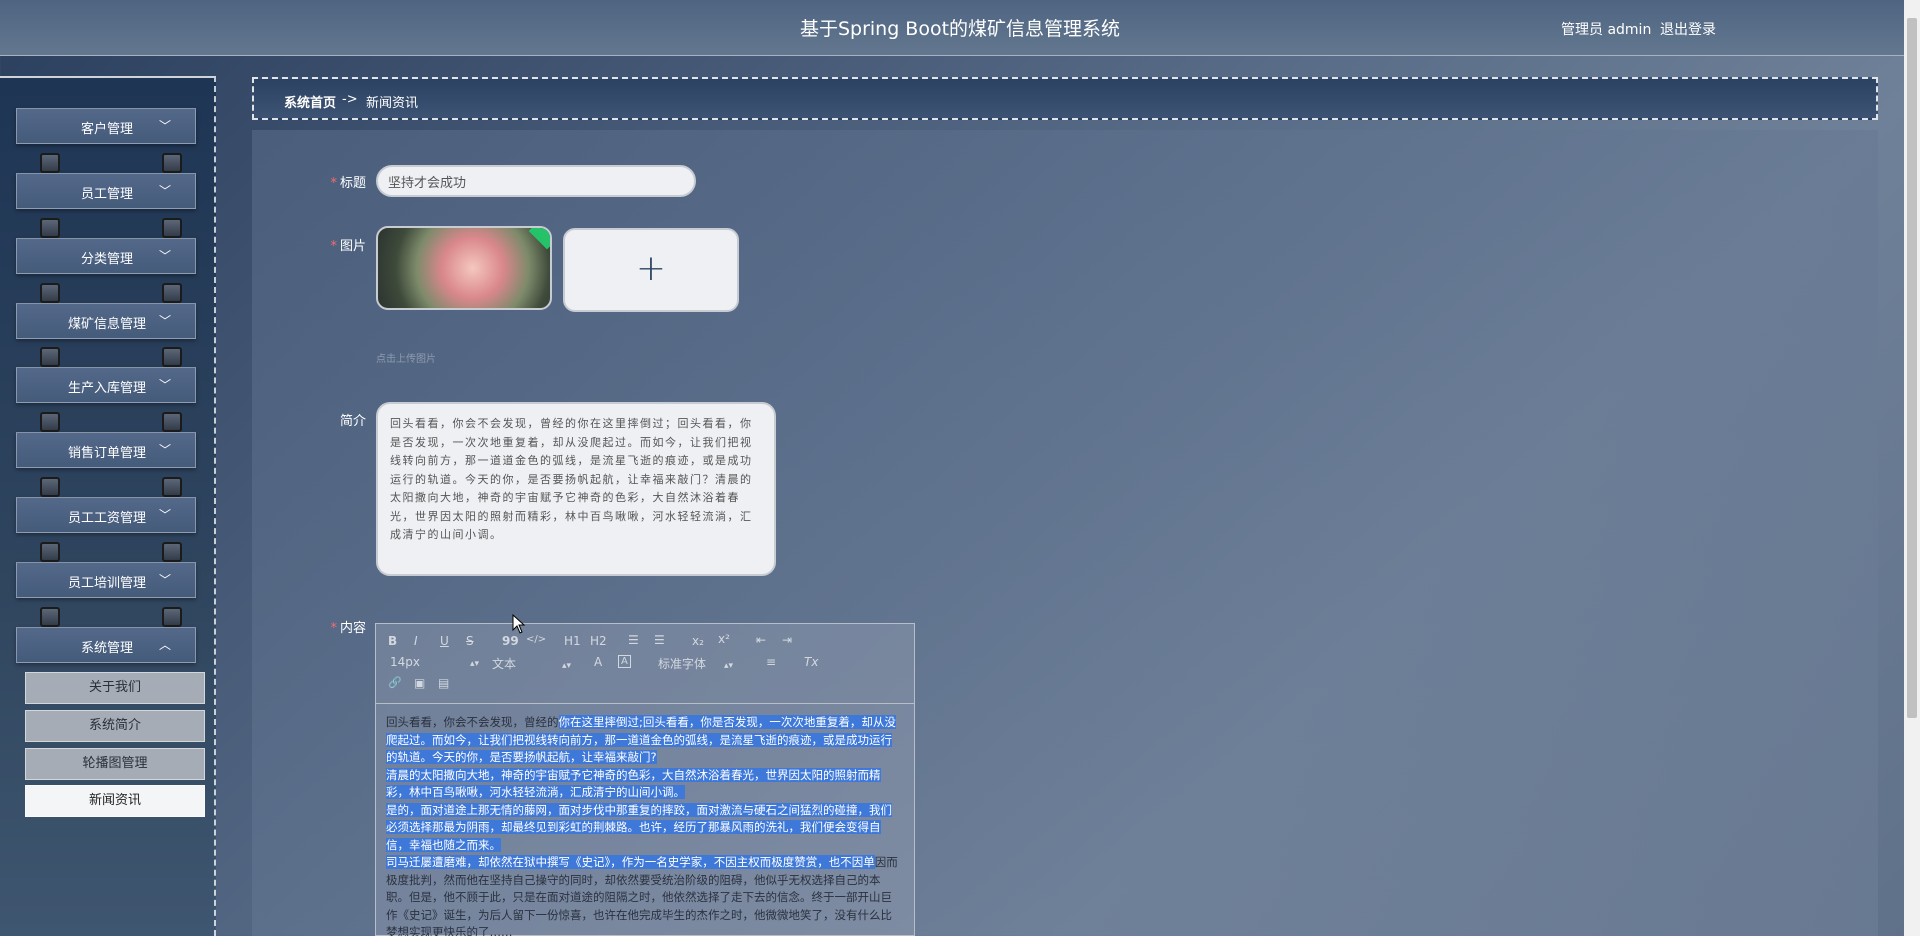 This screenshot has width=1920, height=936. Describe the element at coordinates (1912, 368) in the screenshot. I see `scrollbar-thumb` at that location.